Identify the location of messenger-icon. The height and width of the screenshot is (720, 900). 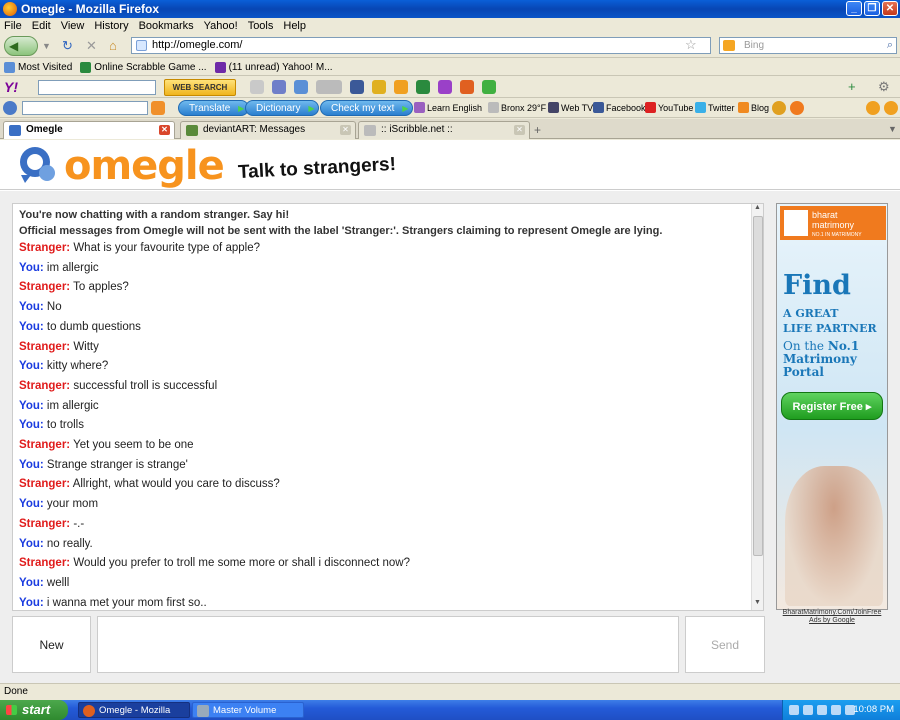
(467, 87).